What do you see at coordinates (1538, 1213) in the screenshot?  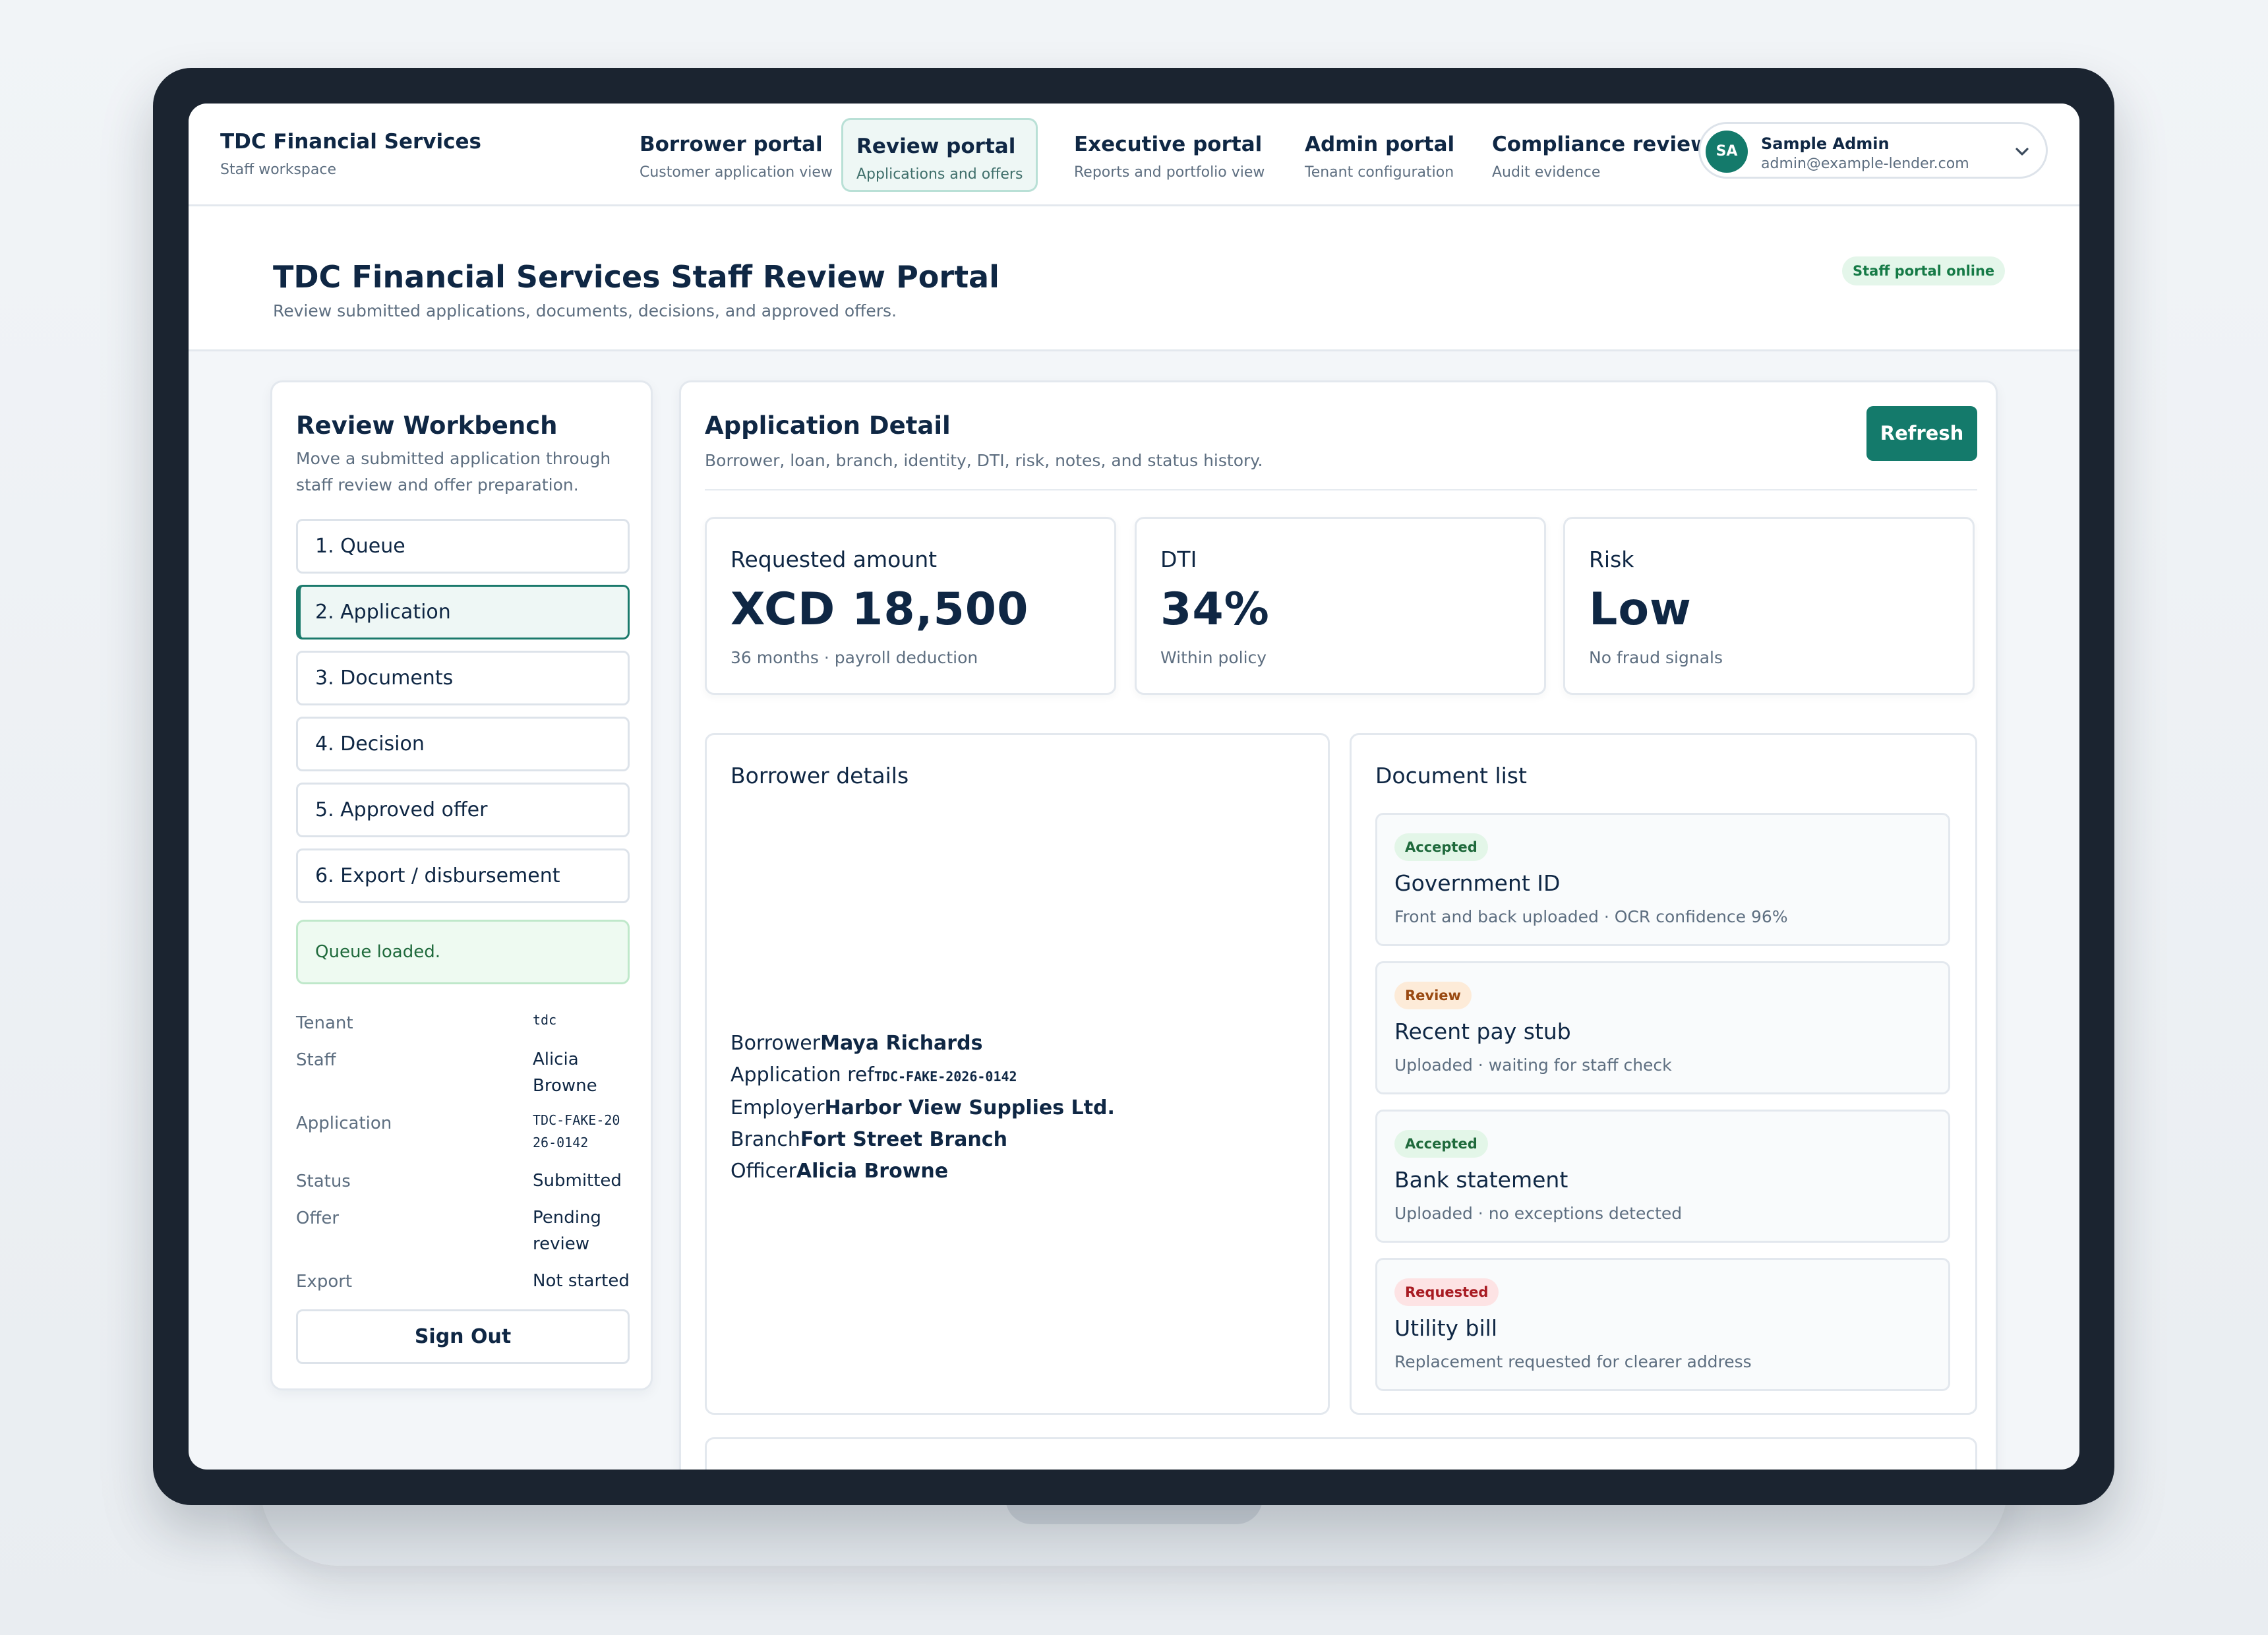 I see `document-note: Uploaded · no exceptions detected` at bounding box center [1538, 1213].